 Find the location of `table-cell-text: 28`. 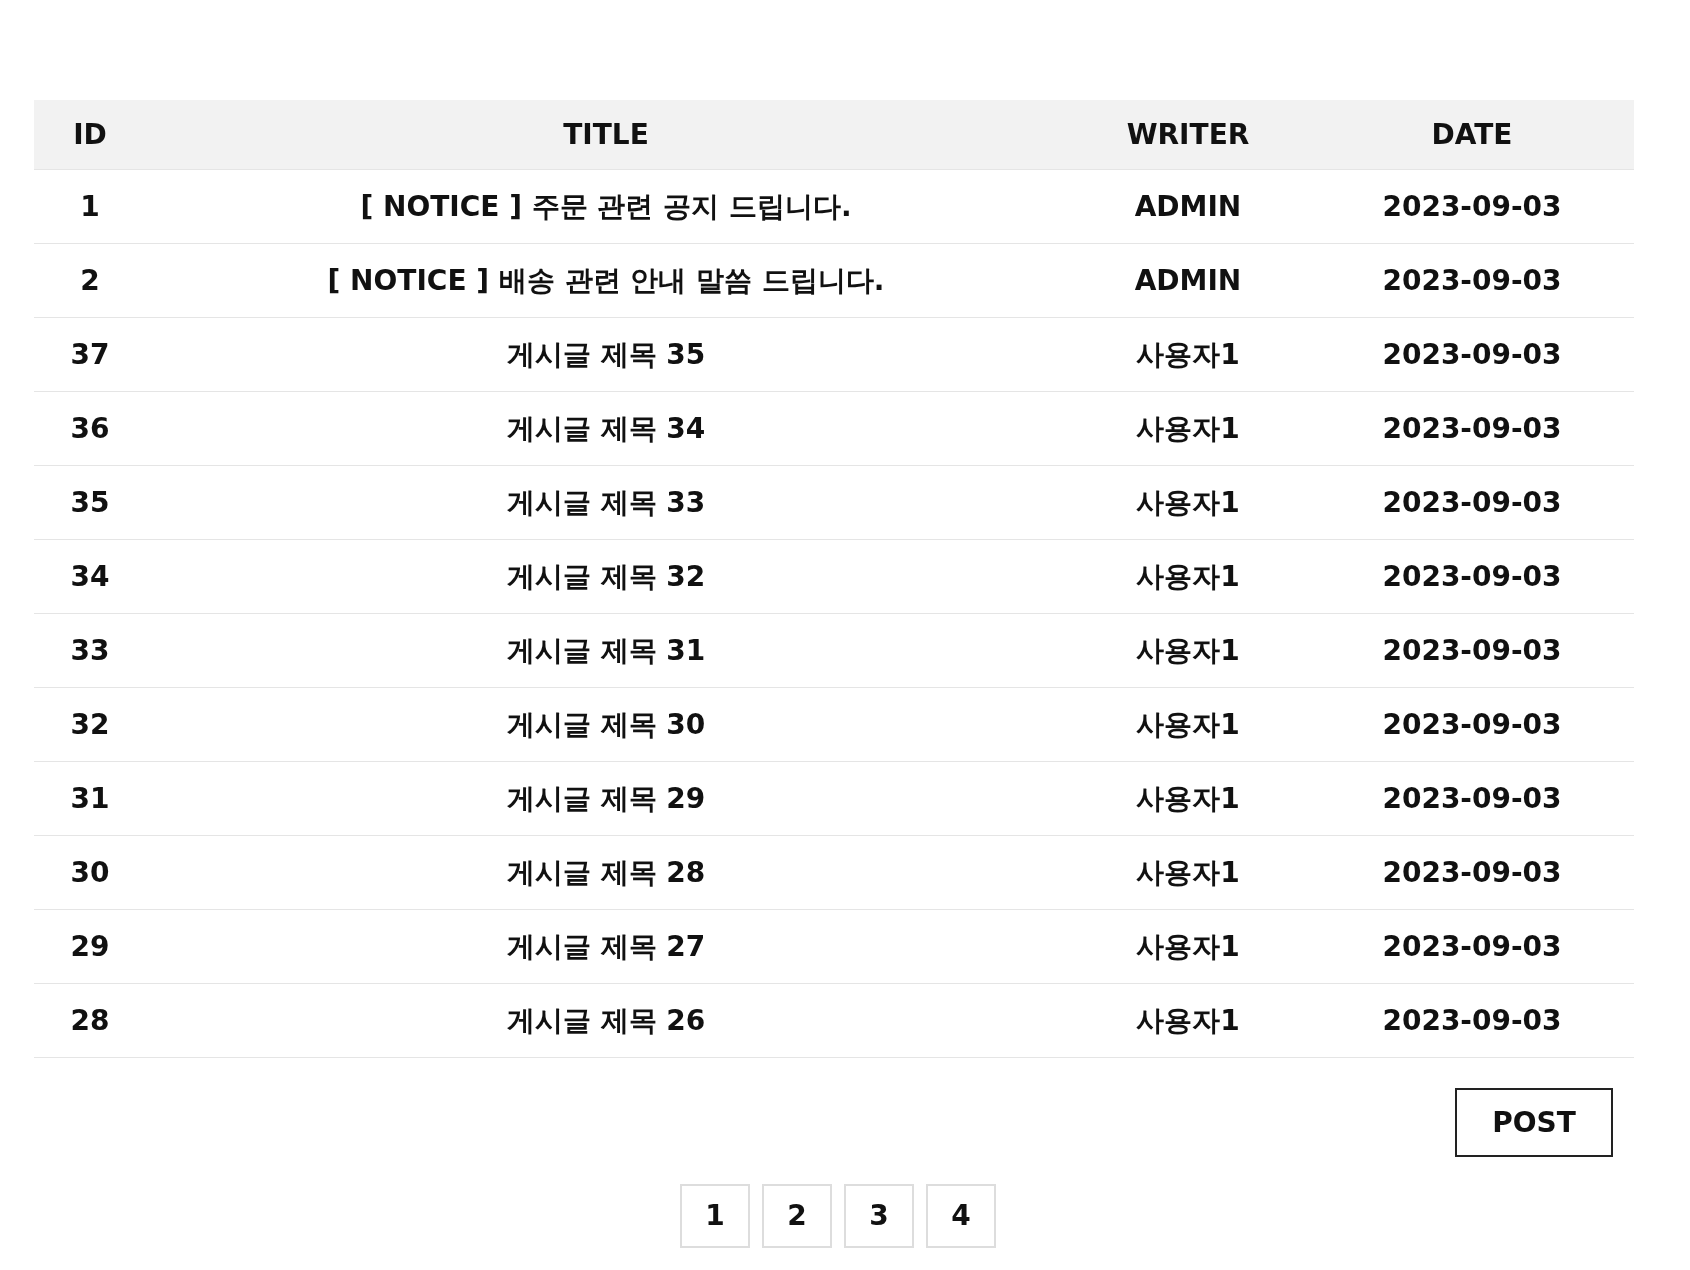

table-cell-text: 28 is located at coordinates (90, 1020).